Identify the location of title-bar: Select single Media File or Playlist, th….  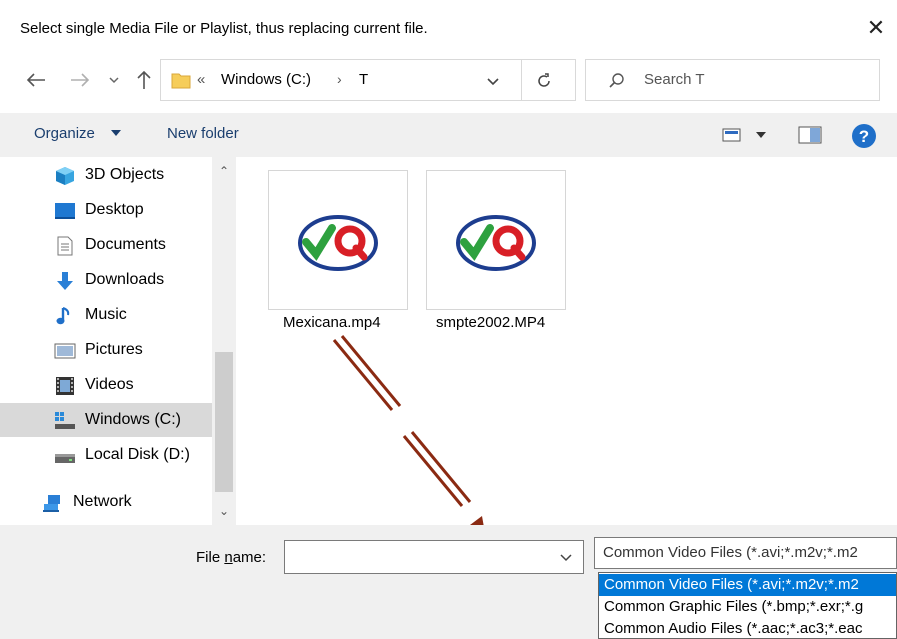
(448, 29).